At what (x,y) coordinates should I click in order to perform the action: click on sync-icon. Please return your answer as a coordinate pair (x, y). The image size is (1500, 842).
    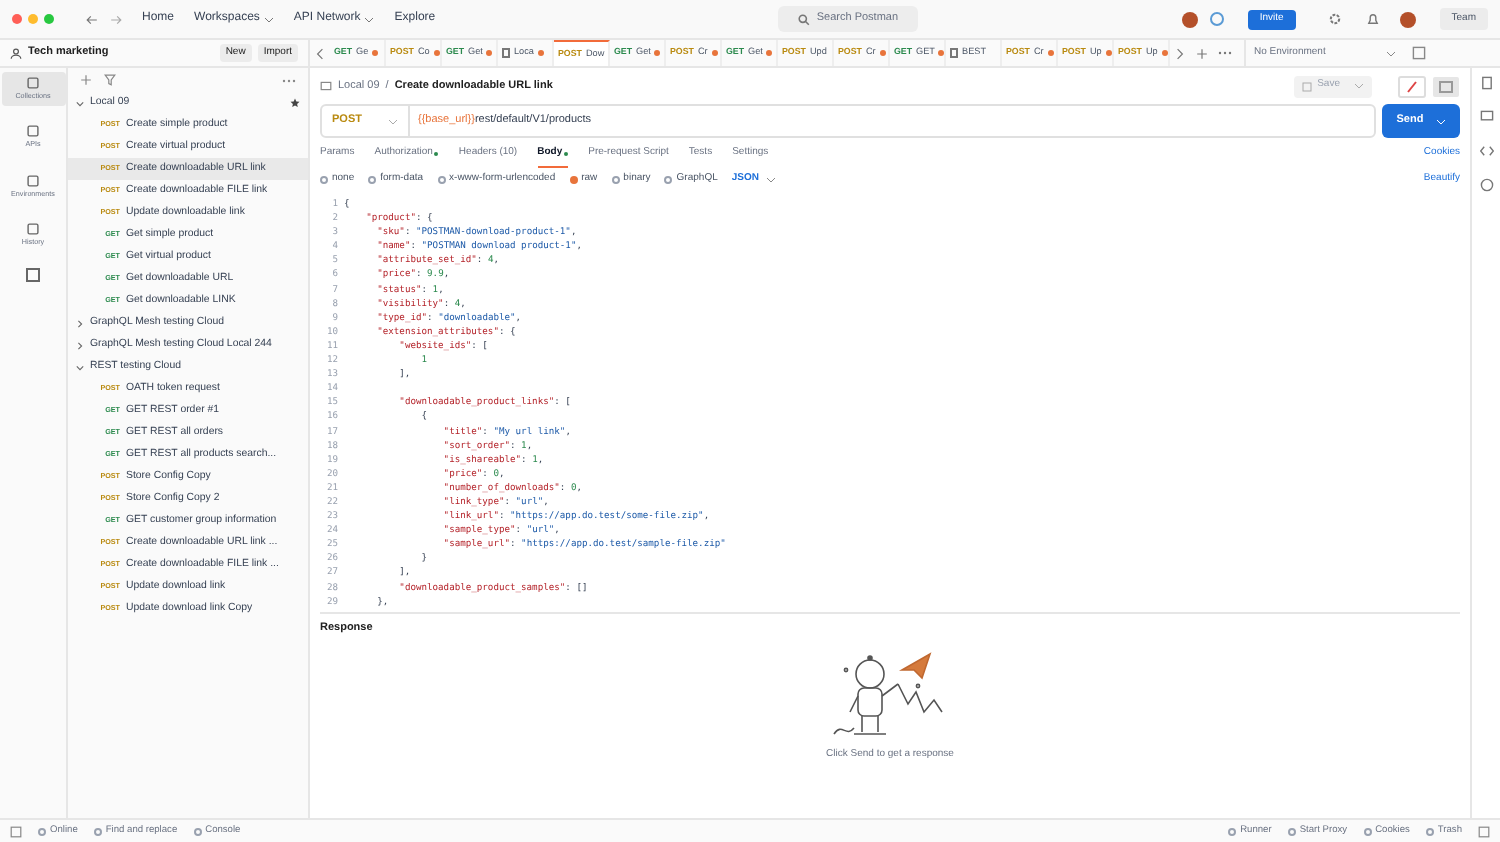
    Looking at the image, I should click on (1216, 19).